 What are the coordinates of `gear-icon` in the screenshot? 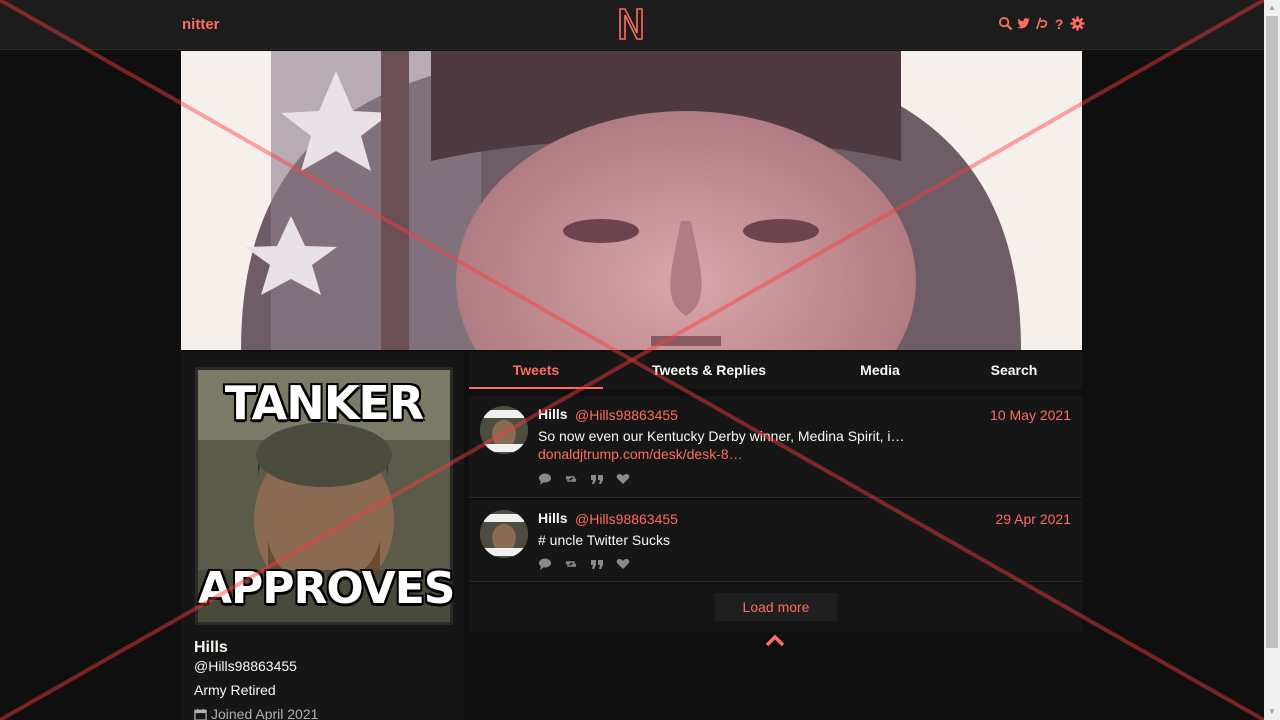 It's located at (1077, 24).